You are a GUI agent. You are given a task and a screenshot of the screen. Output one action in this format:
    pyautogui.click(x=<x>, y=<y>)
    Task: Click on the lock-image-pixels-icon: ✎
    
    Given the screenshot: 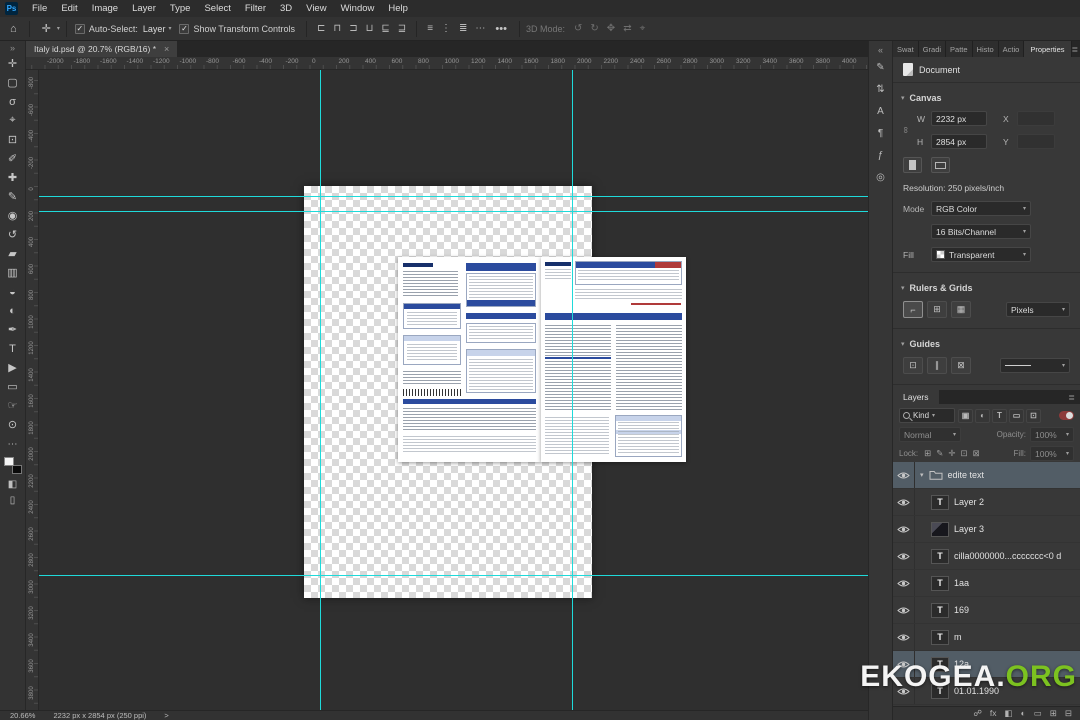 What is the action you would take?
    pyautogui.click(x=939, y=453)
    